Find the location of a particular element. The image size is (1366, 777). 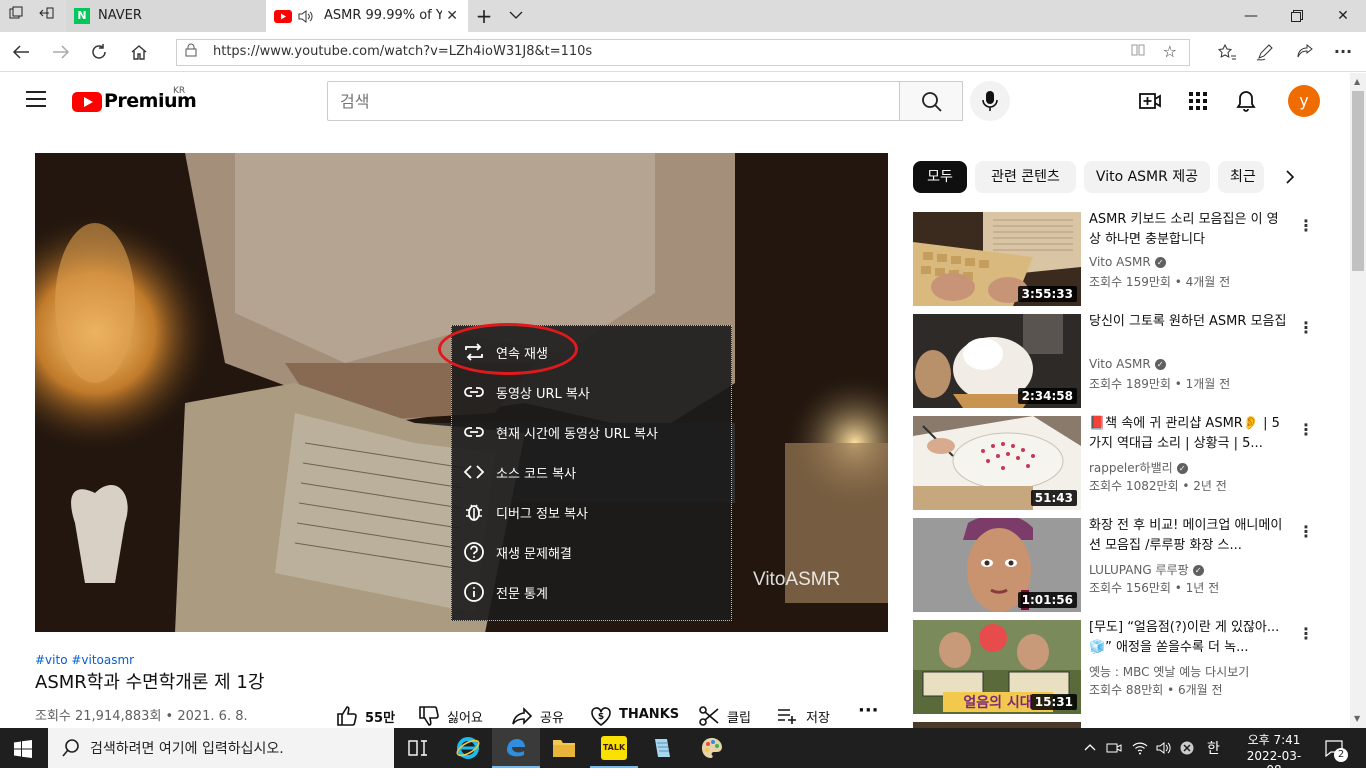

dislike-button: 싫어요 is located at coordinates (456, 716).